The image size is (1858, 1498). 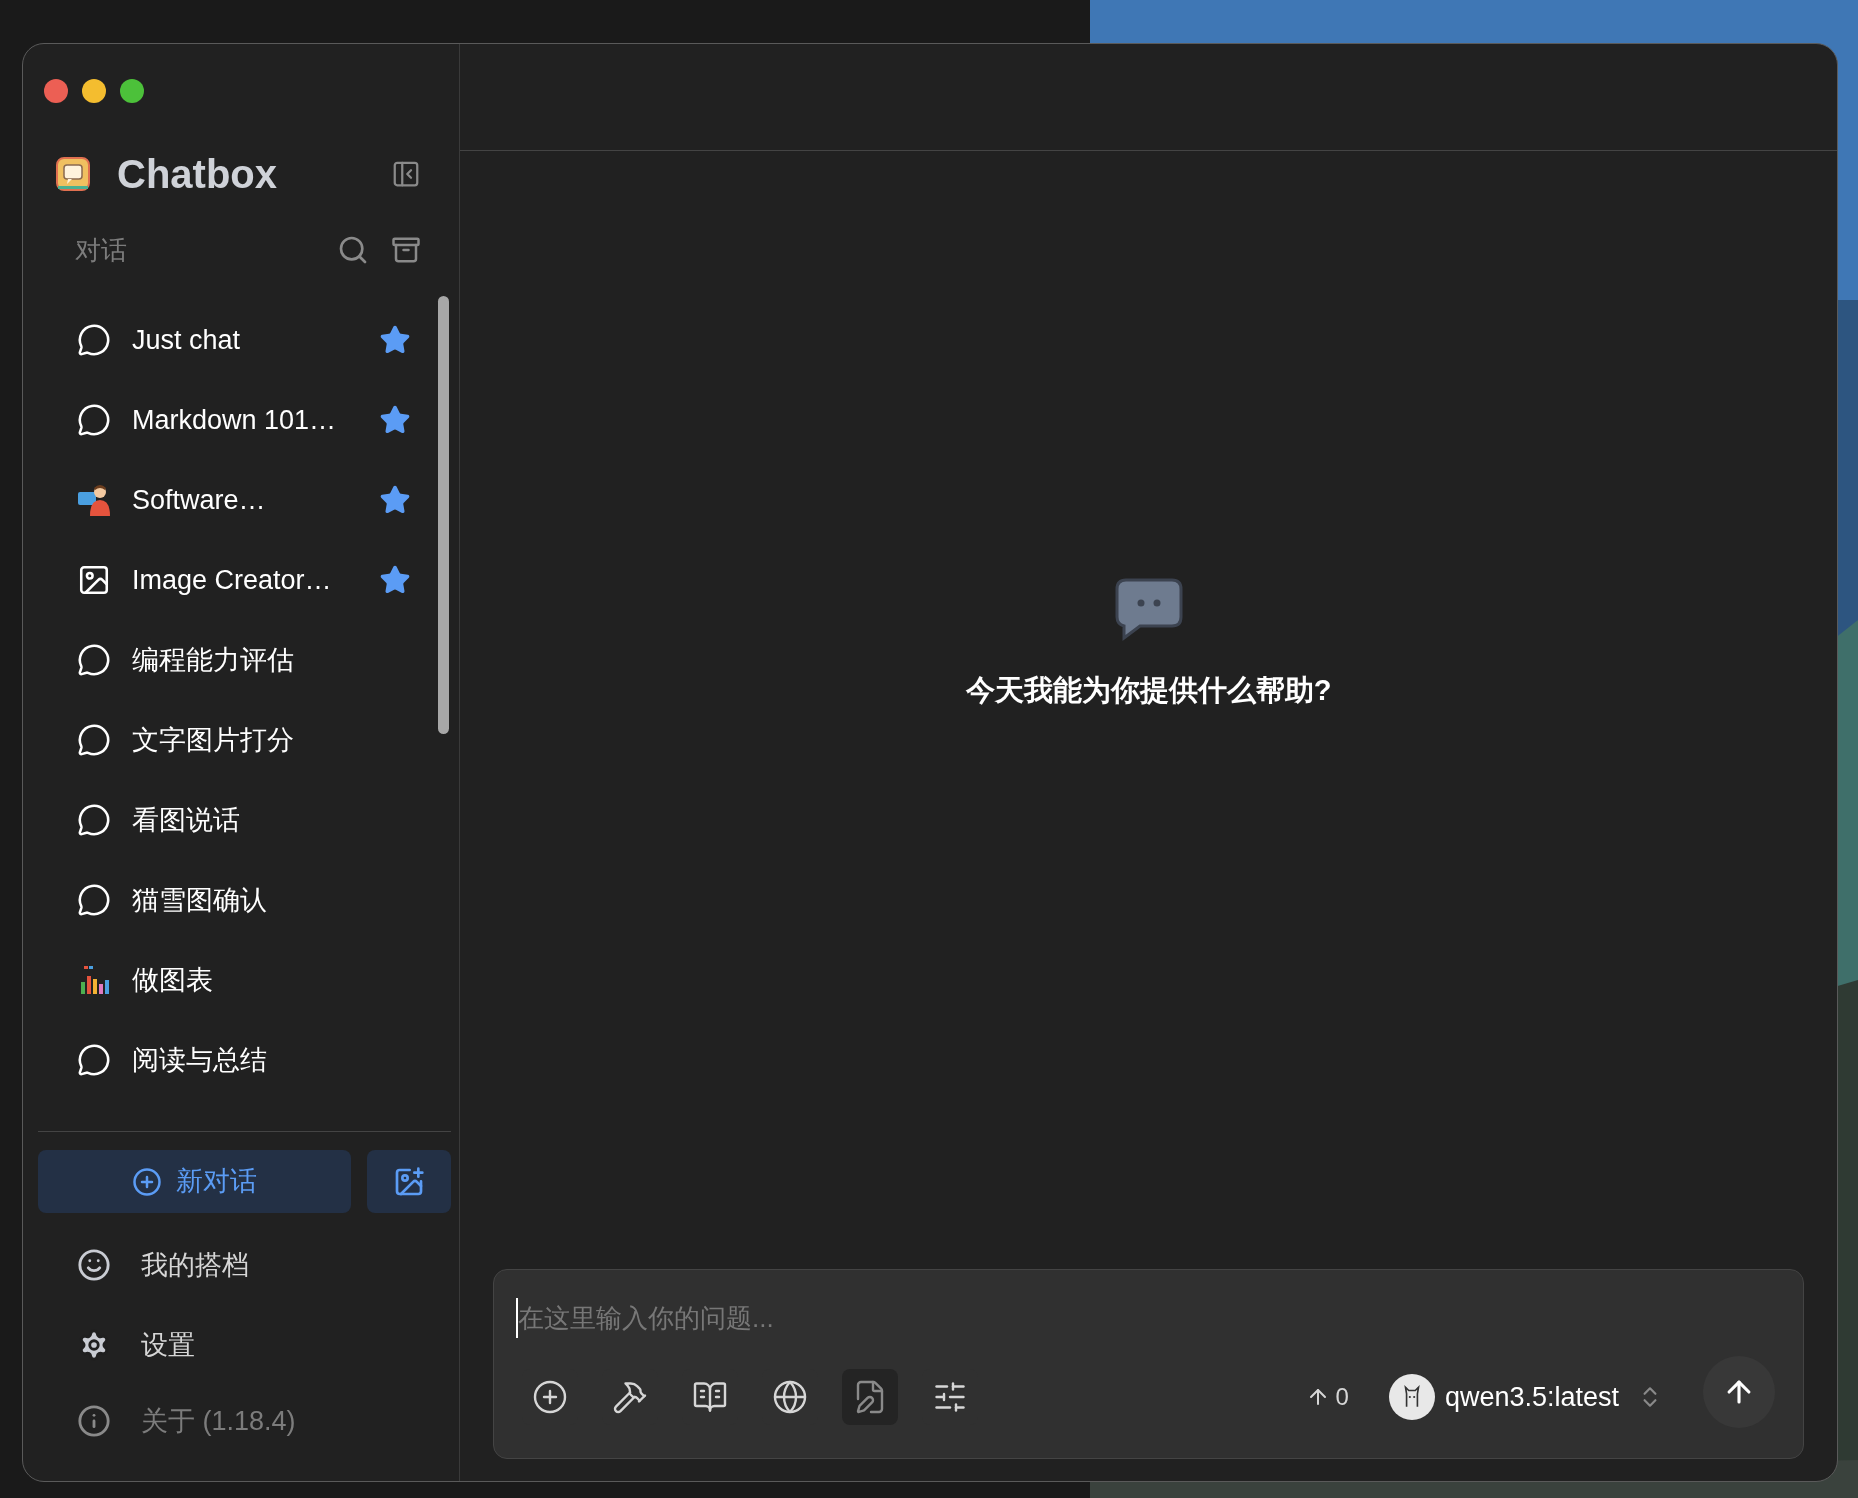 I want to click on collapse-sidebar-button, so click(x=406, y=174).